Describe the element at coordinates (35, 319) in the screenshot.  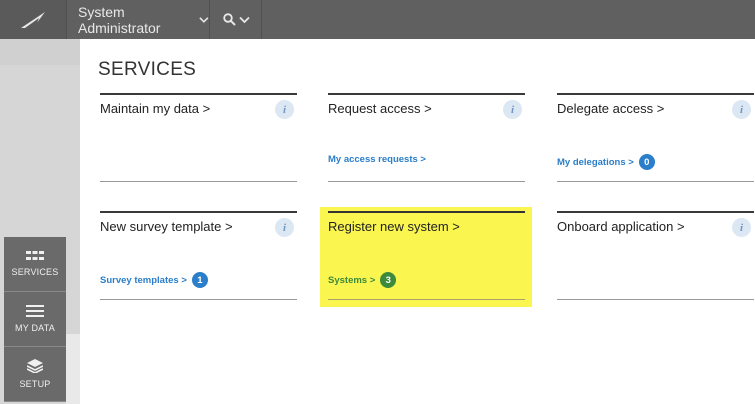
I see `nav-my-data: MY DATA` at that location.